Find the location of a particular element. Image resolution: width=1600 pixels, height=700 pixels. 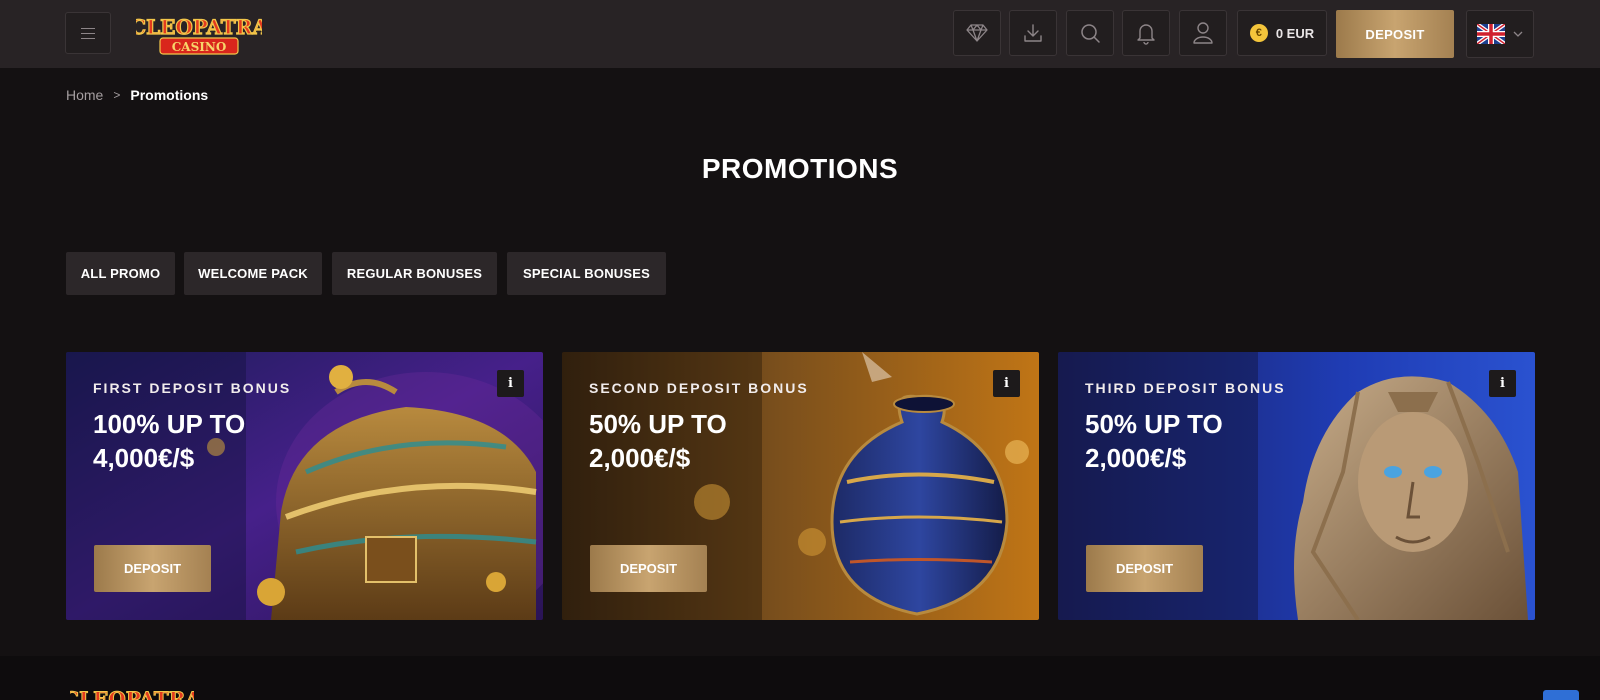

tab-all-promo: ALL PROMO is located at coordinates (120, 273).